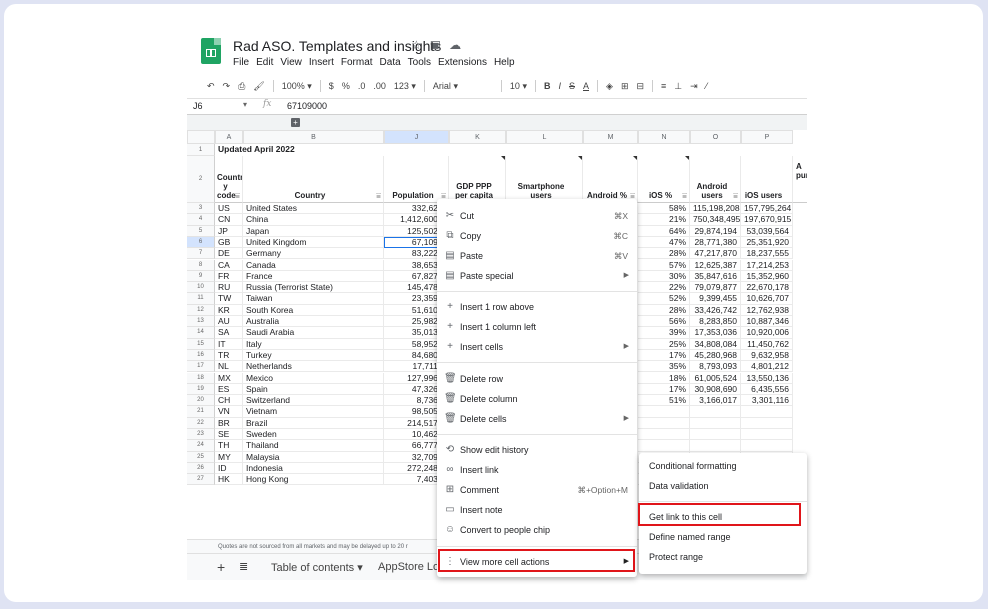 The height and width of the screenshot is (609, 988). Describe the element at coordinates (537, 419) in the screenshot. I see `menu-item-delete-cells: 🗑 Delete cells ▶` at that location.